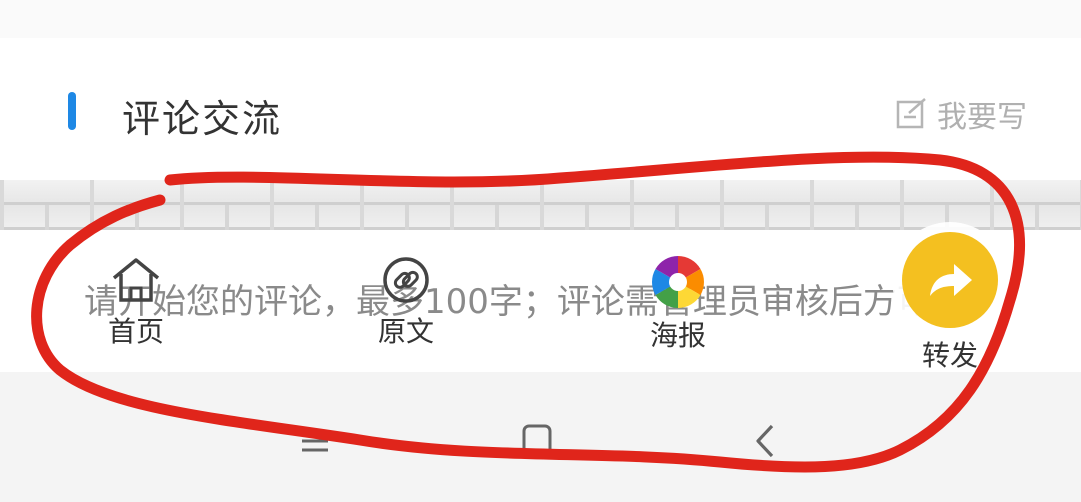 This screenshot has width=1081, height=502. Describe the element at coordinates (540, 205) in the screenshot. I see `decorative-brick-band` at that location.